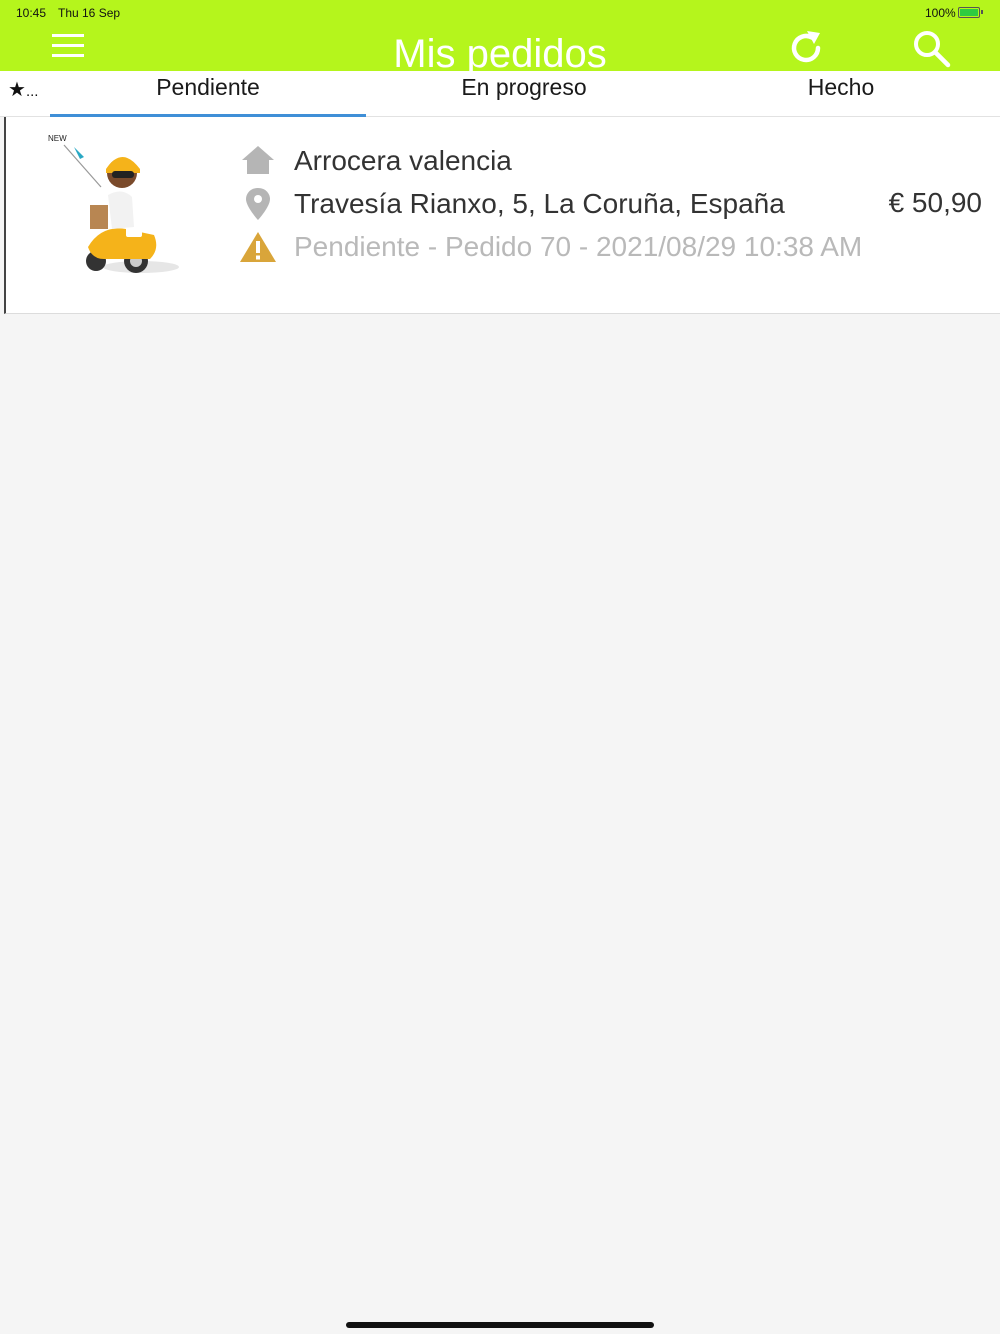 Image resolution: width=1000 pixels, height=1334 pixels. Describe the element at coordinates (524, 93) in the screenshot. I see `tab-en-progreso: En progreso` at that location.